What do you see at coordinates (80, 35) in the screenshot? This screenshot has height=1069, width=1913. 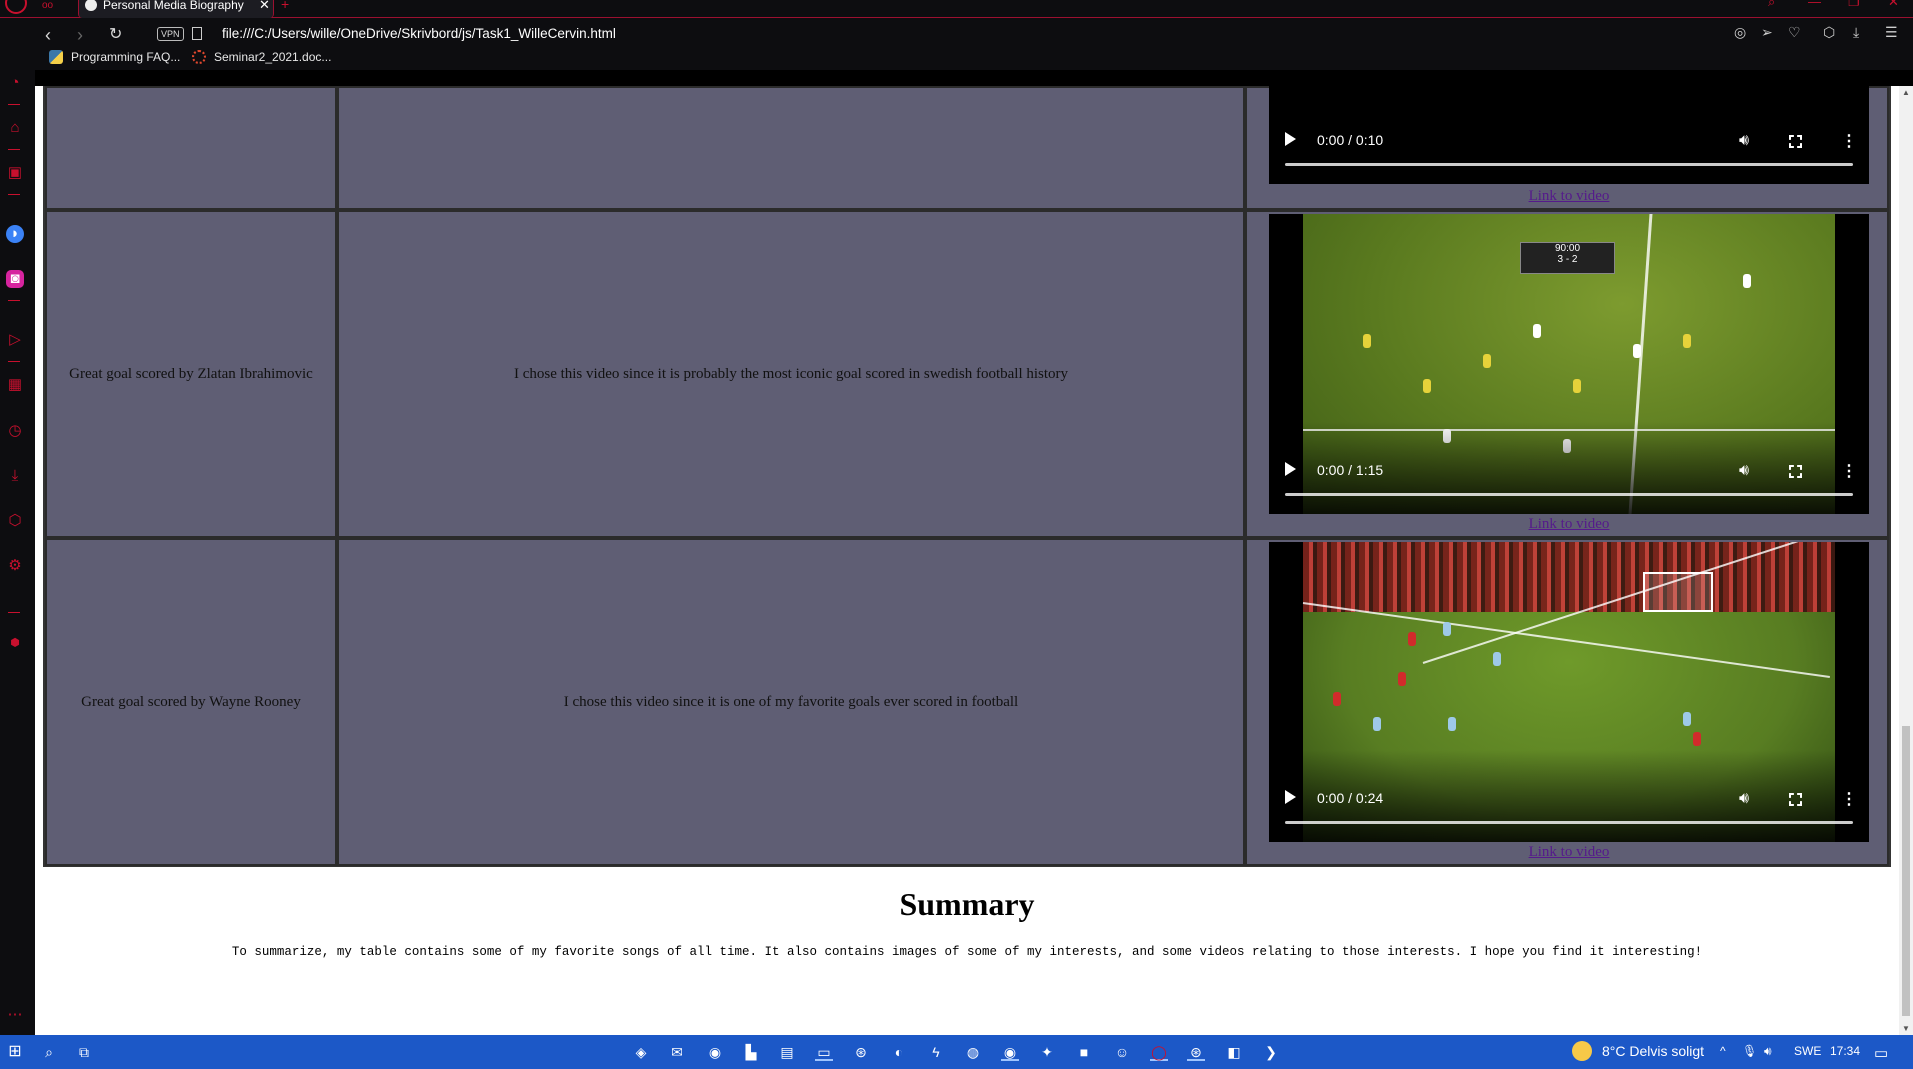 I see `forward-icon: ›` at bounding box center [80, 35].